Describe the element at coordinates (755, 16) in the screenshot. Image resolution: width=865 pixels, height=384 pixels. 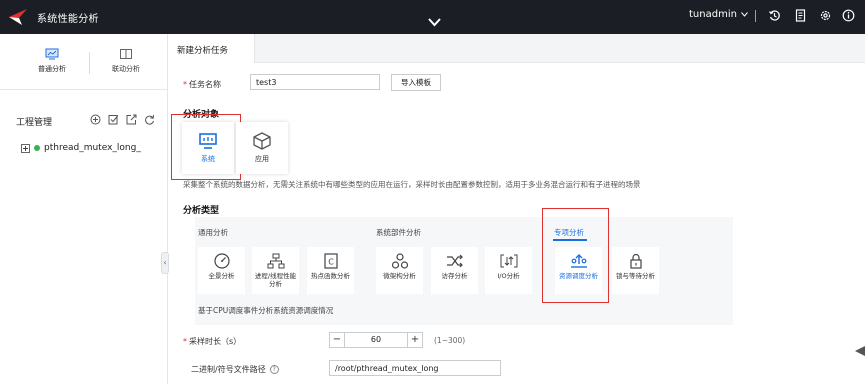
I see `header-divider` at that location.